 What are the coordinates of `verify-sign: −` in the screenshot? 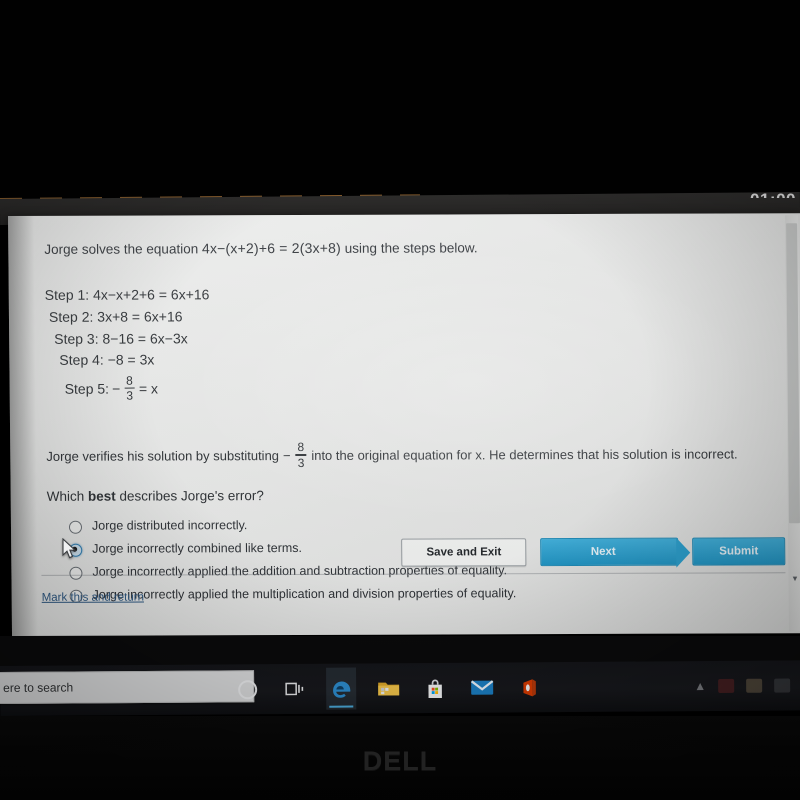 It's located at (286, 455).